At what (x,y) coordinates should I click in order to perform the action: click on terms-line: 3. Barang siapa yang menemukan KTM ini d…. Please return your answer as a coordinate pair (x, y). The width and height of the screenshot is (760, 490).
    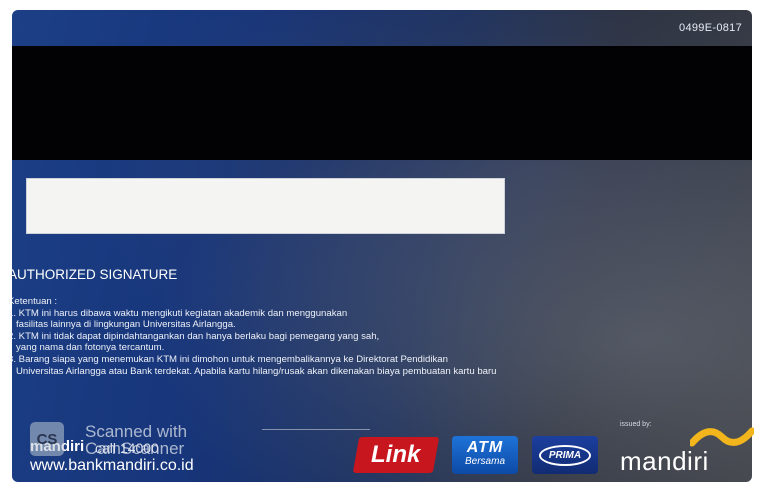
    Looking at the image, I should click on (228, 359).